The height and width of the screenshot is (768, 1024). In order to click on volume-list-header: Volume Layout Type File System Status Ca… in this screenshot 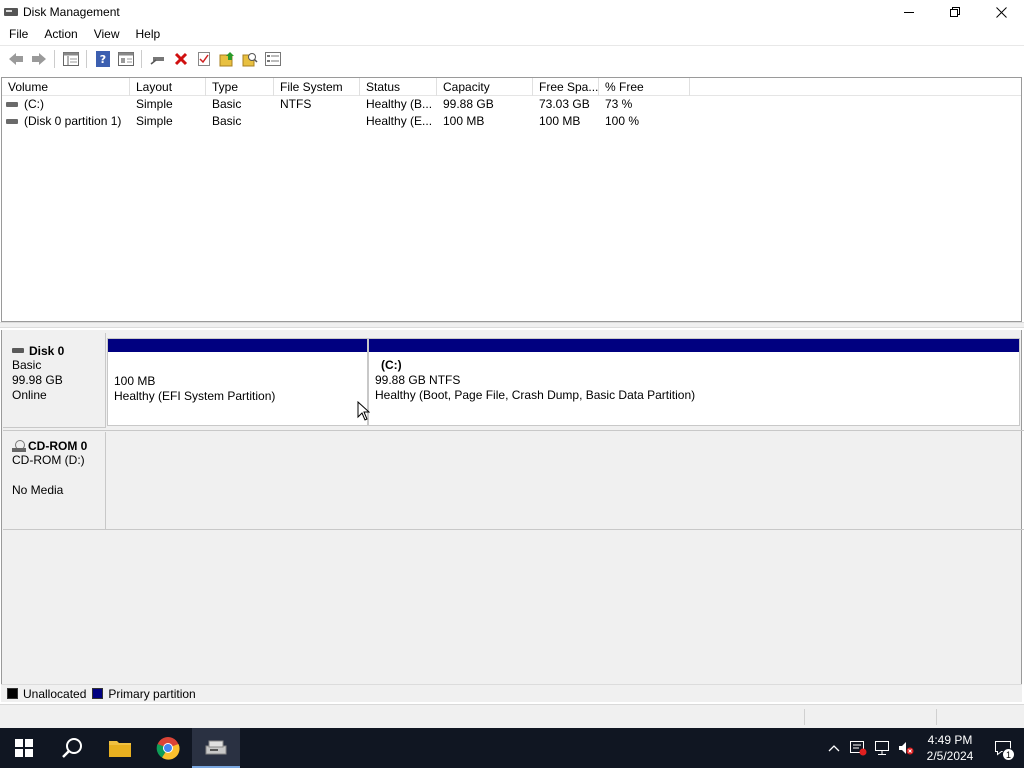, I will do `click(511, 87)`.